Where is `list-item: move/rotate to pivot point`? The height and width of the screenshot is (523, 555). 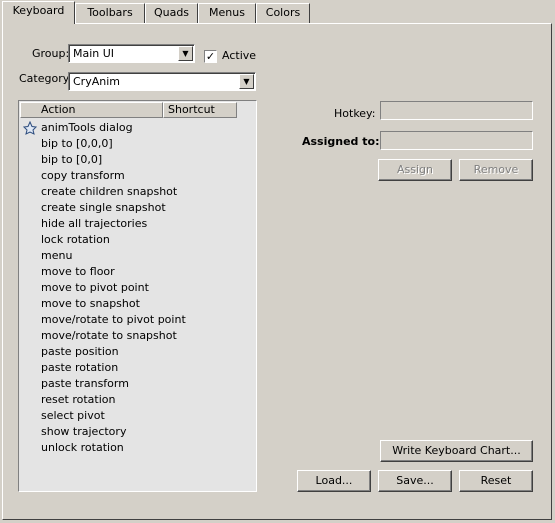
list-item: move/rotate to pivot point is located at coordinates (113, 320).